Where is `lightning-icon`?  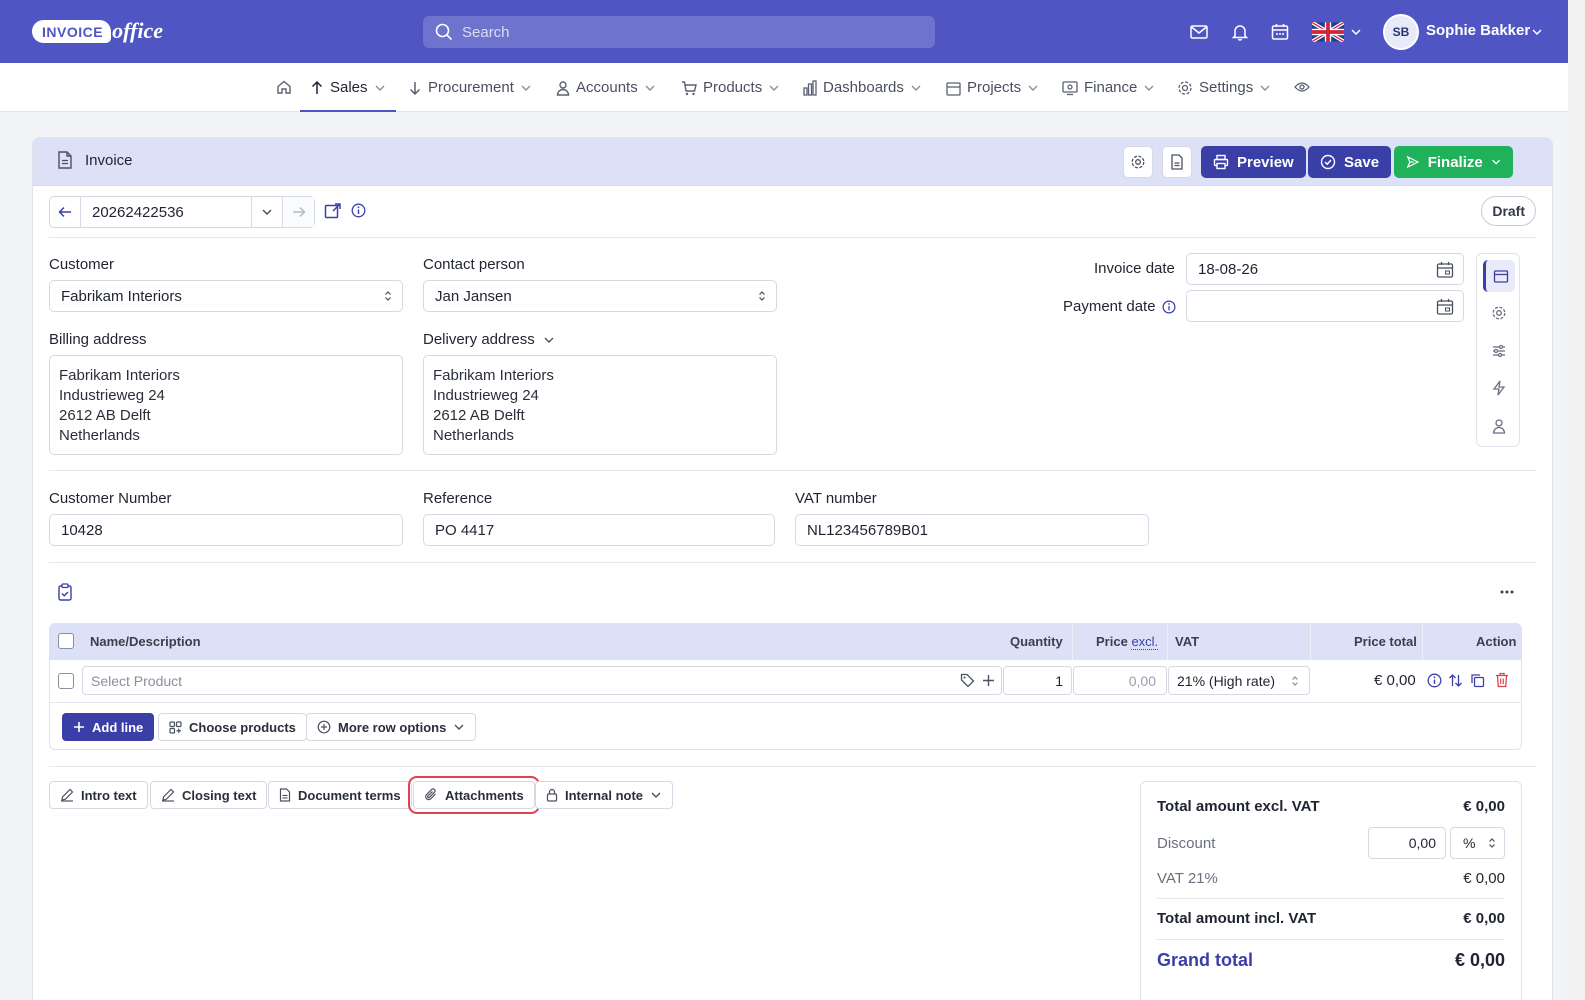 lightning-icon is located at coordinates (1499, 388).